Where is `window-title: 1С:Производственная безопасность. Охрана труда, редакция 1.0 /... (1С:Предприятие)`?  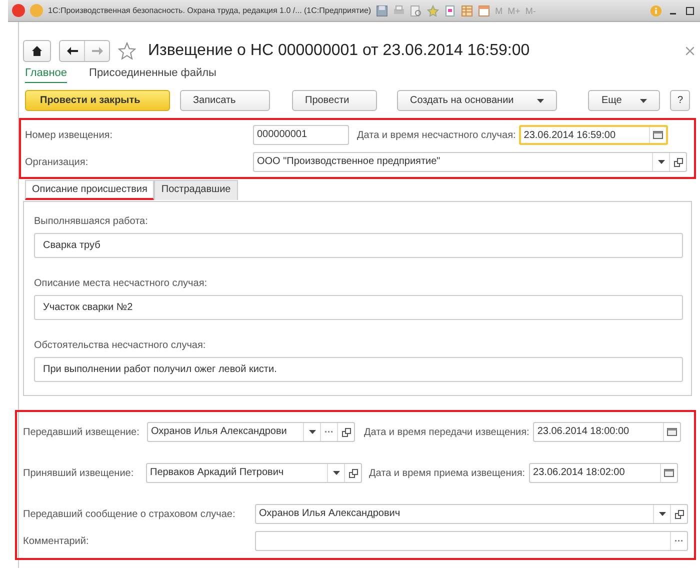 window-title: 1С:Производственная безопасность. Охрана труда, редакция 1.0 /... (1С:Предприятие) is located at coordinates (210, 10).